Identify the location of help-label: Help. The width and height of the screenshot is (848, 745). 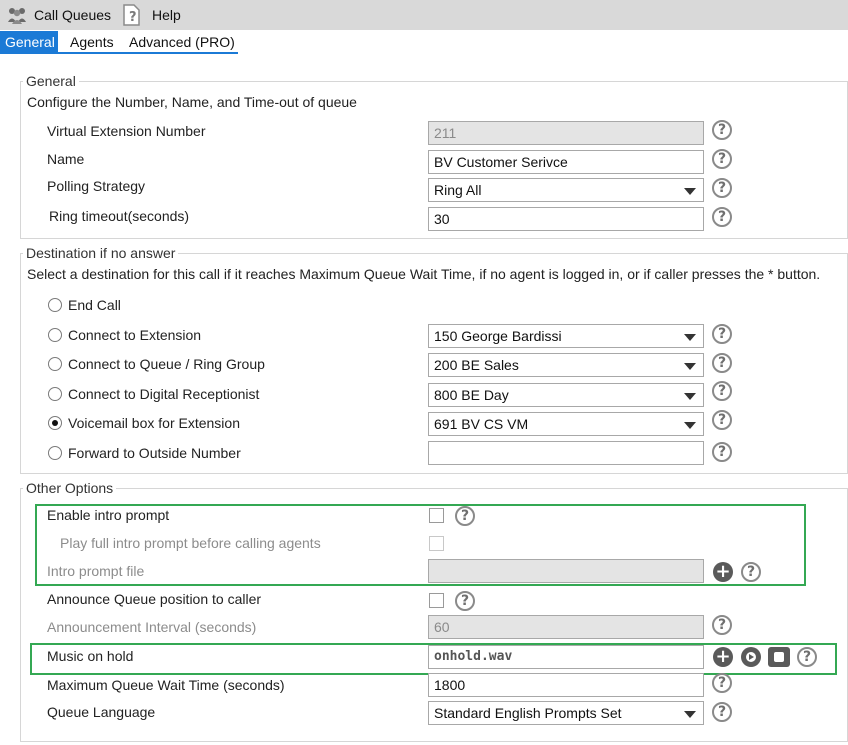
(166, 15).